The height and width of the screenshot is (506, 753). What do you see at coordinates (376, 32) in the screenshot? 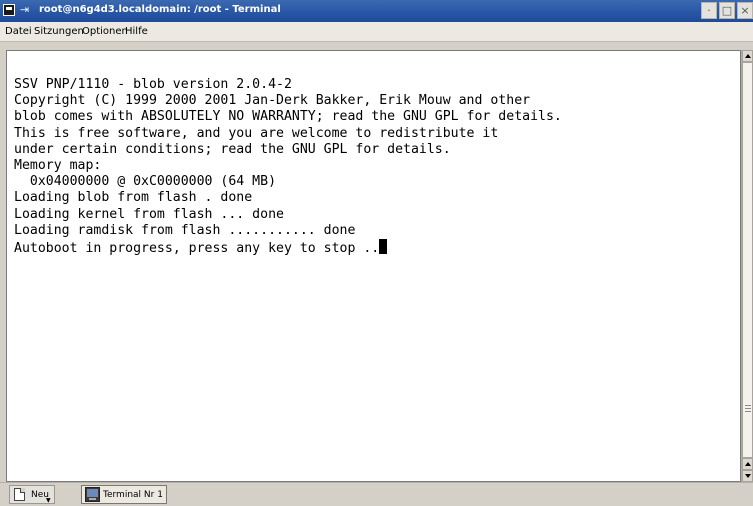
I see `menu-bar: Datei Sitzungen Optionen Hilfe` at bounding box center [376, 32].